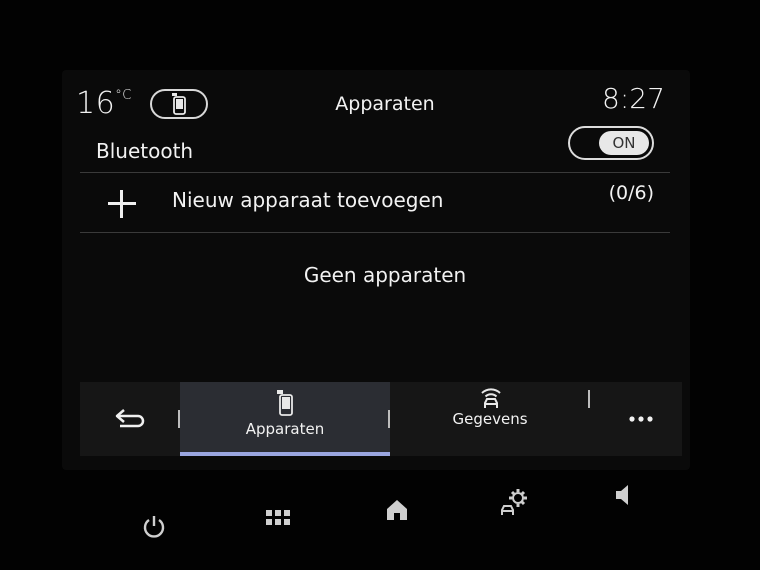 The width and height of the screenshot is (760, 570). I want to click on back-arrow-icon, so click(130, 418).